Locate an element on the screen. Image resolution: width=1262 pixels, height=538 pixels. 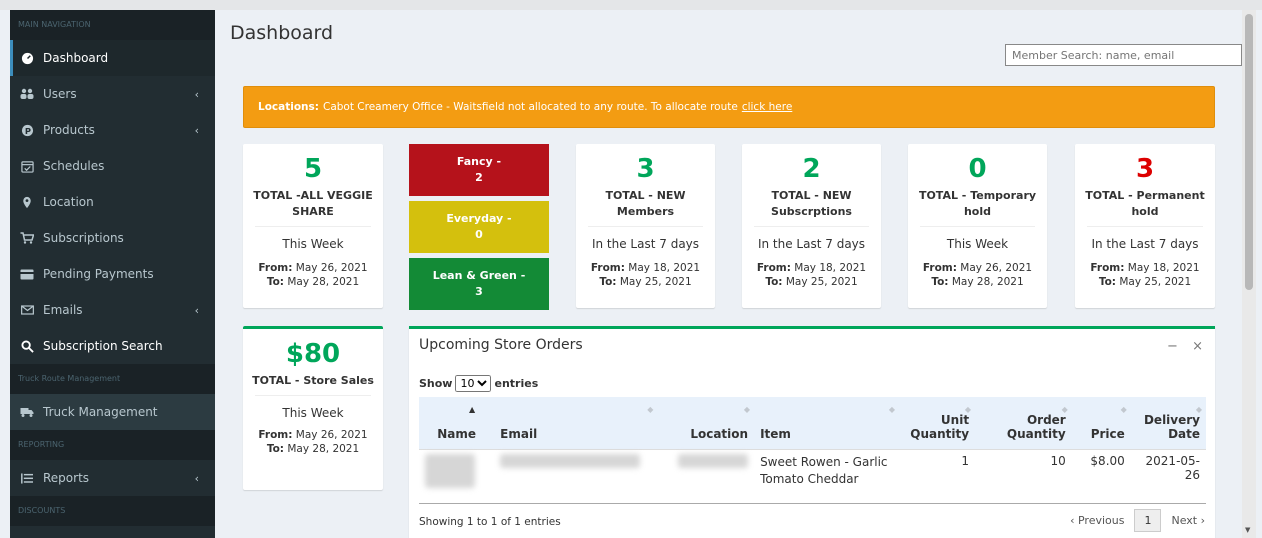
column-header-email: ◆ Email is located at coordinates (576, 423).